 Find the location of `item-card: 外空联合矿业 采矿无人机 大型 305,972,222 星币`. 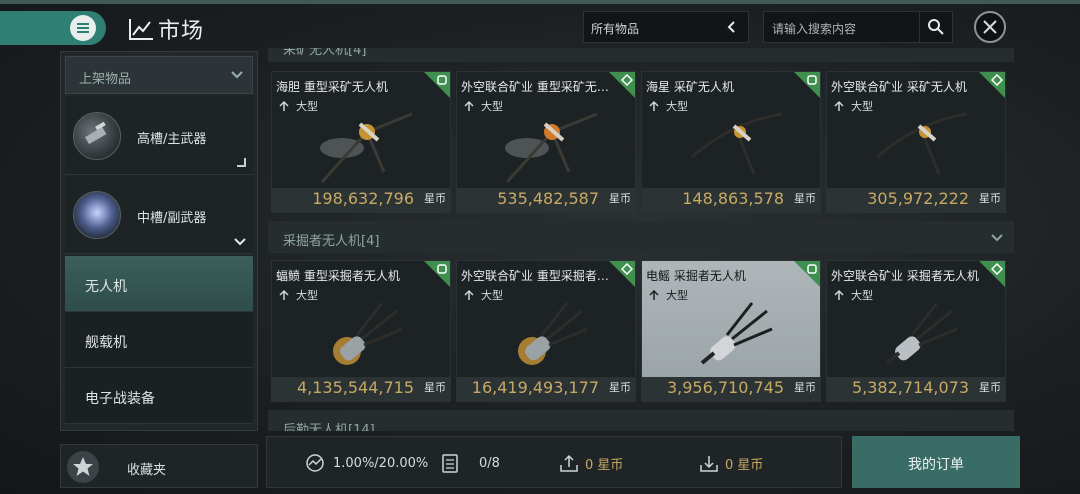

item-card: 外空联合矿业 采矿无人机 大型 305,972,222 星币 is located at coordinates (916, 142).